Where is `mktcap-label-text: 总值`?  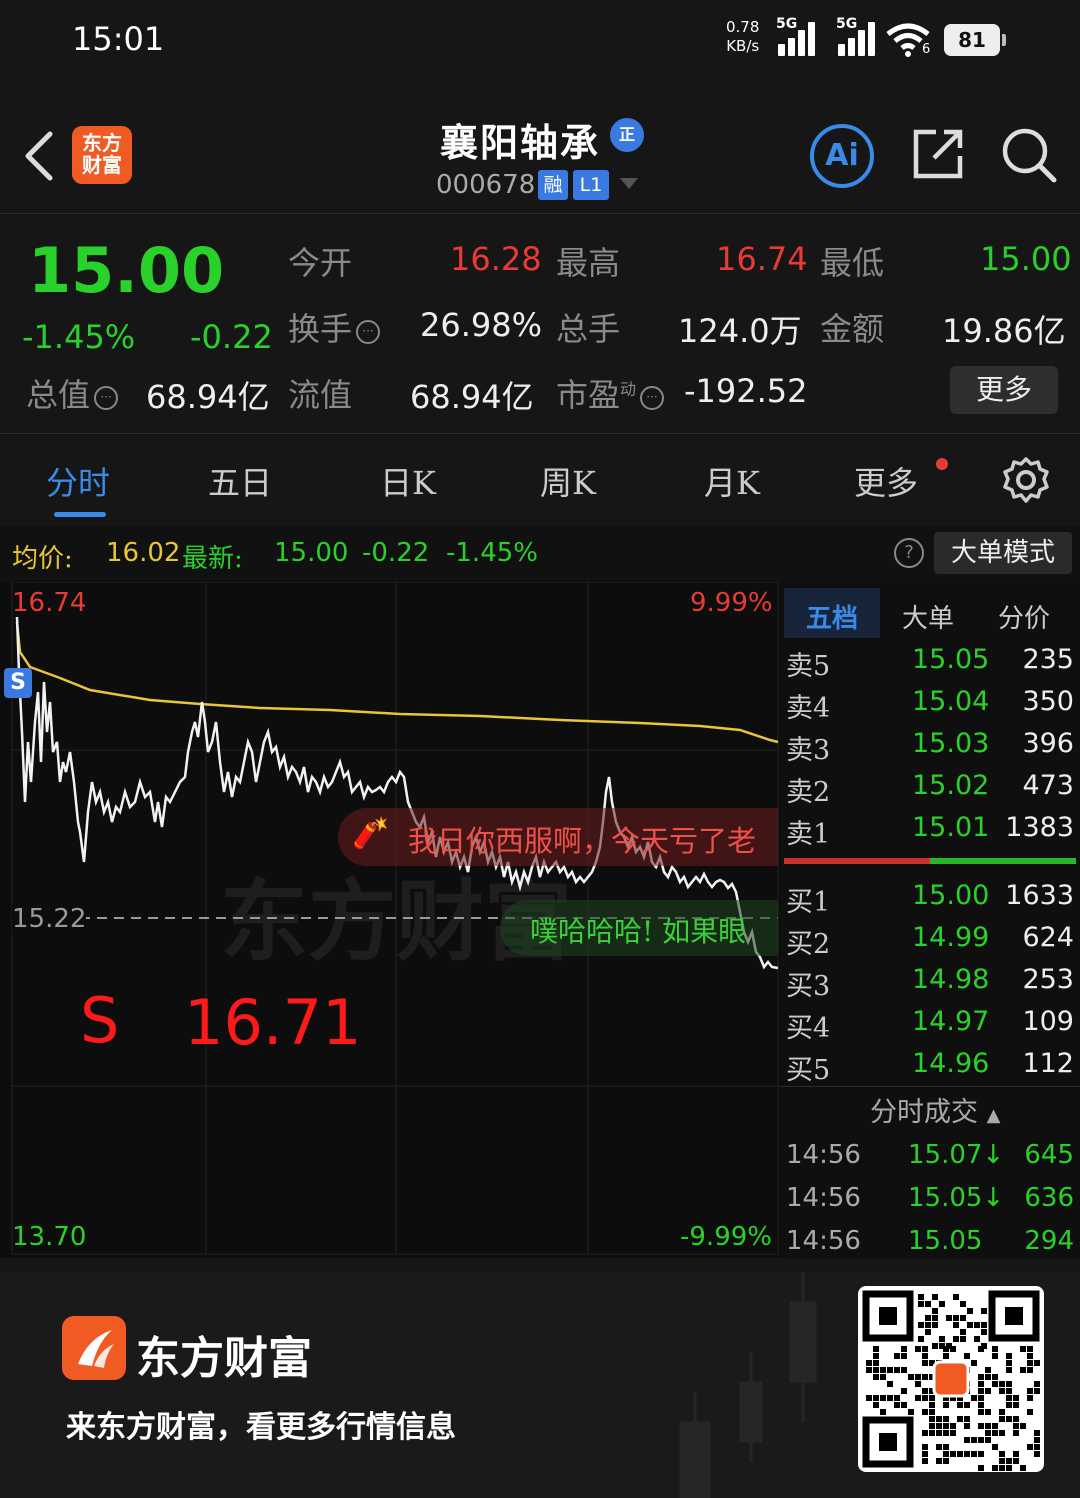
mktcap-label-text: 总值 is located at coordinates (58, 395).